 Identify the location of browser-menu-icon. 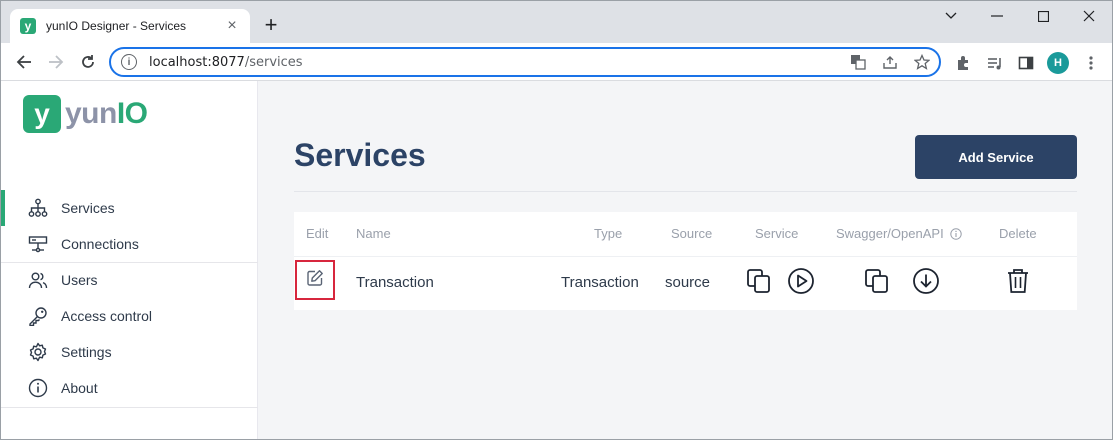
(1091, 63).